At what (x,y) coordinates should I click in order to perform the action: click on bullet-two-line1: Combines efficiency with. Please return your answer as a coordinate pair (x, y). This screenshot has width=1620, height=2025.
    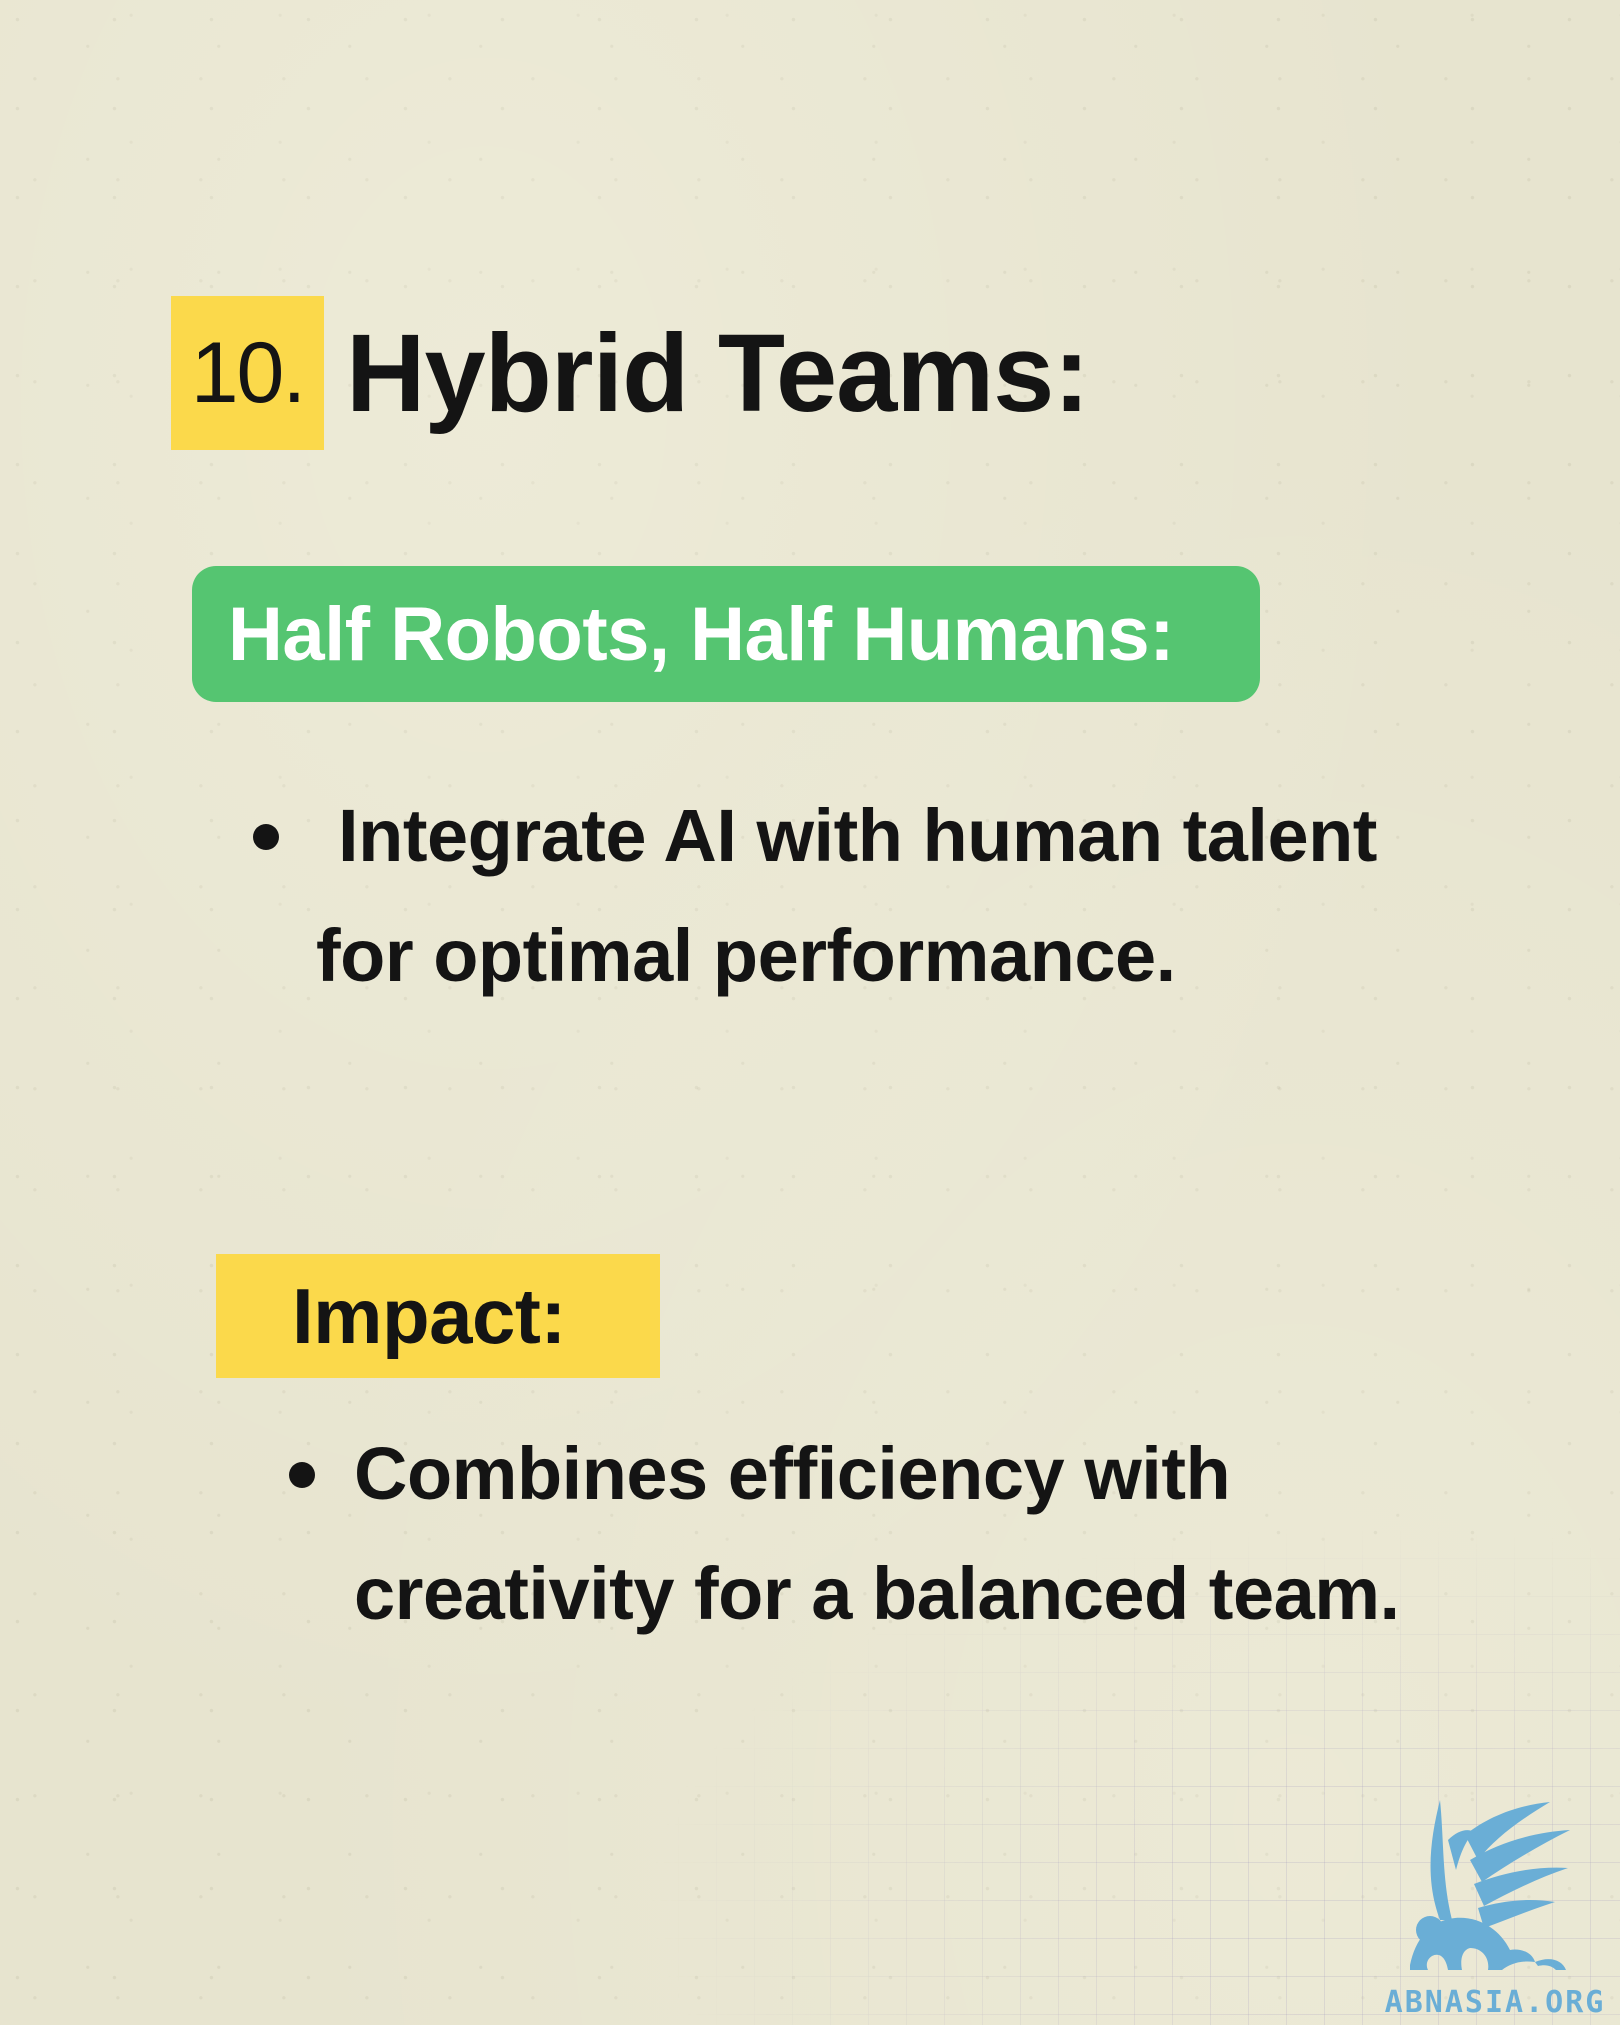
    Looking at the image, I should click on (792, 1473).